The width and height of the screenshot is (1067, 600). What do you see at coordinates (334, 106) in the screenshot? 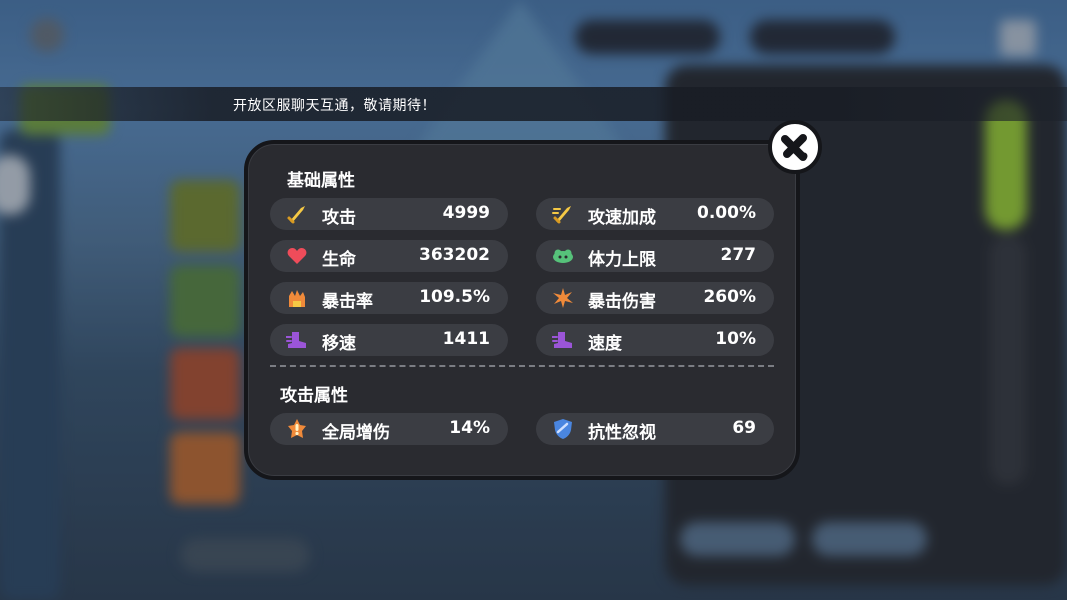
I see `announcement-text: 开放区服聊天互通，敬请期待！` at bounding box center [334, 106].